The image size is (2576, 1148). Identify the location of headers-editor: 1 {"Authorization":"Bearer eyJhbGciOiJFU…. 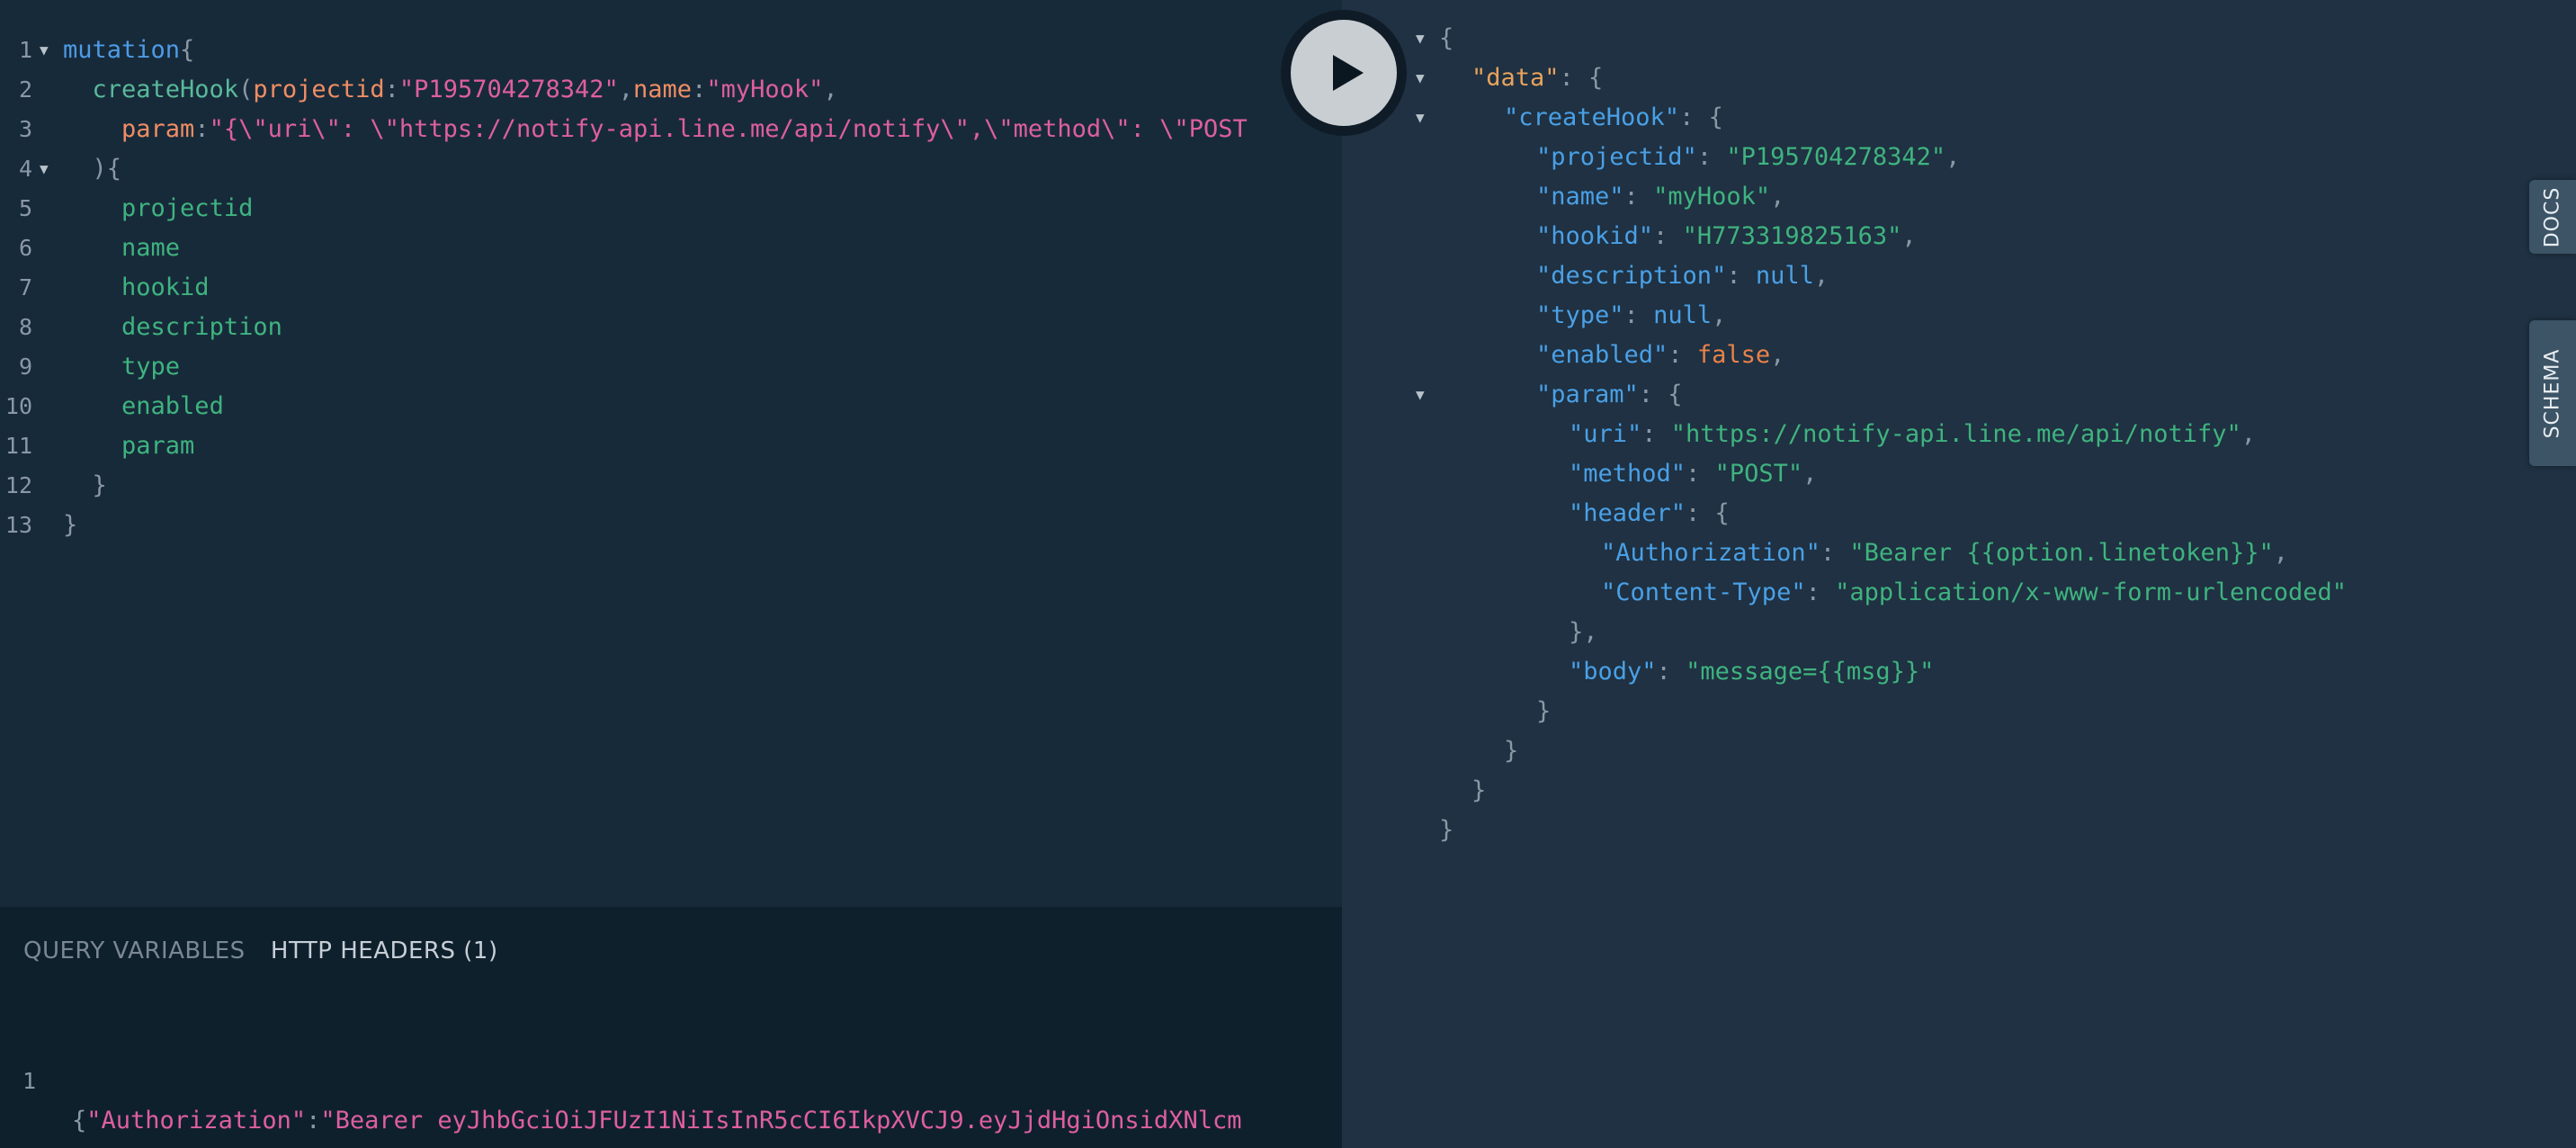
(671, 1078).